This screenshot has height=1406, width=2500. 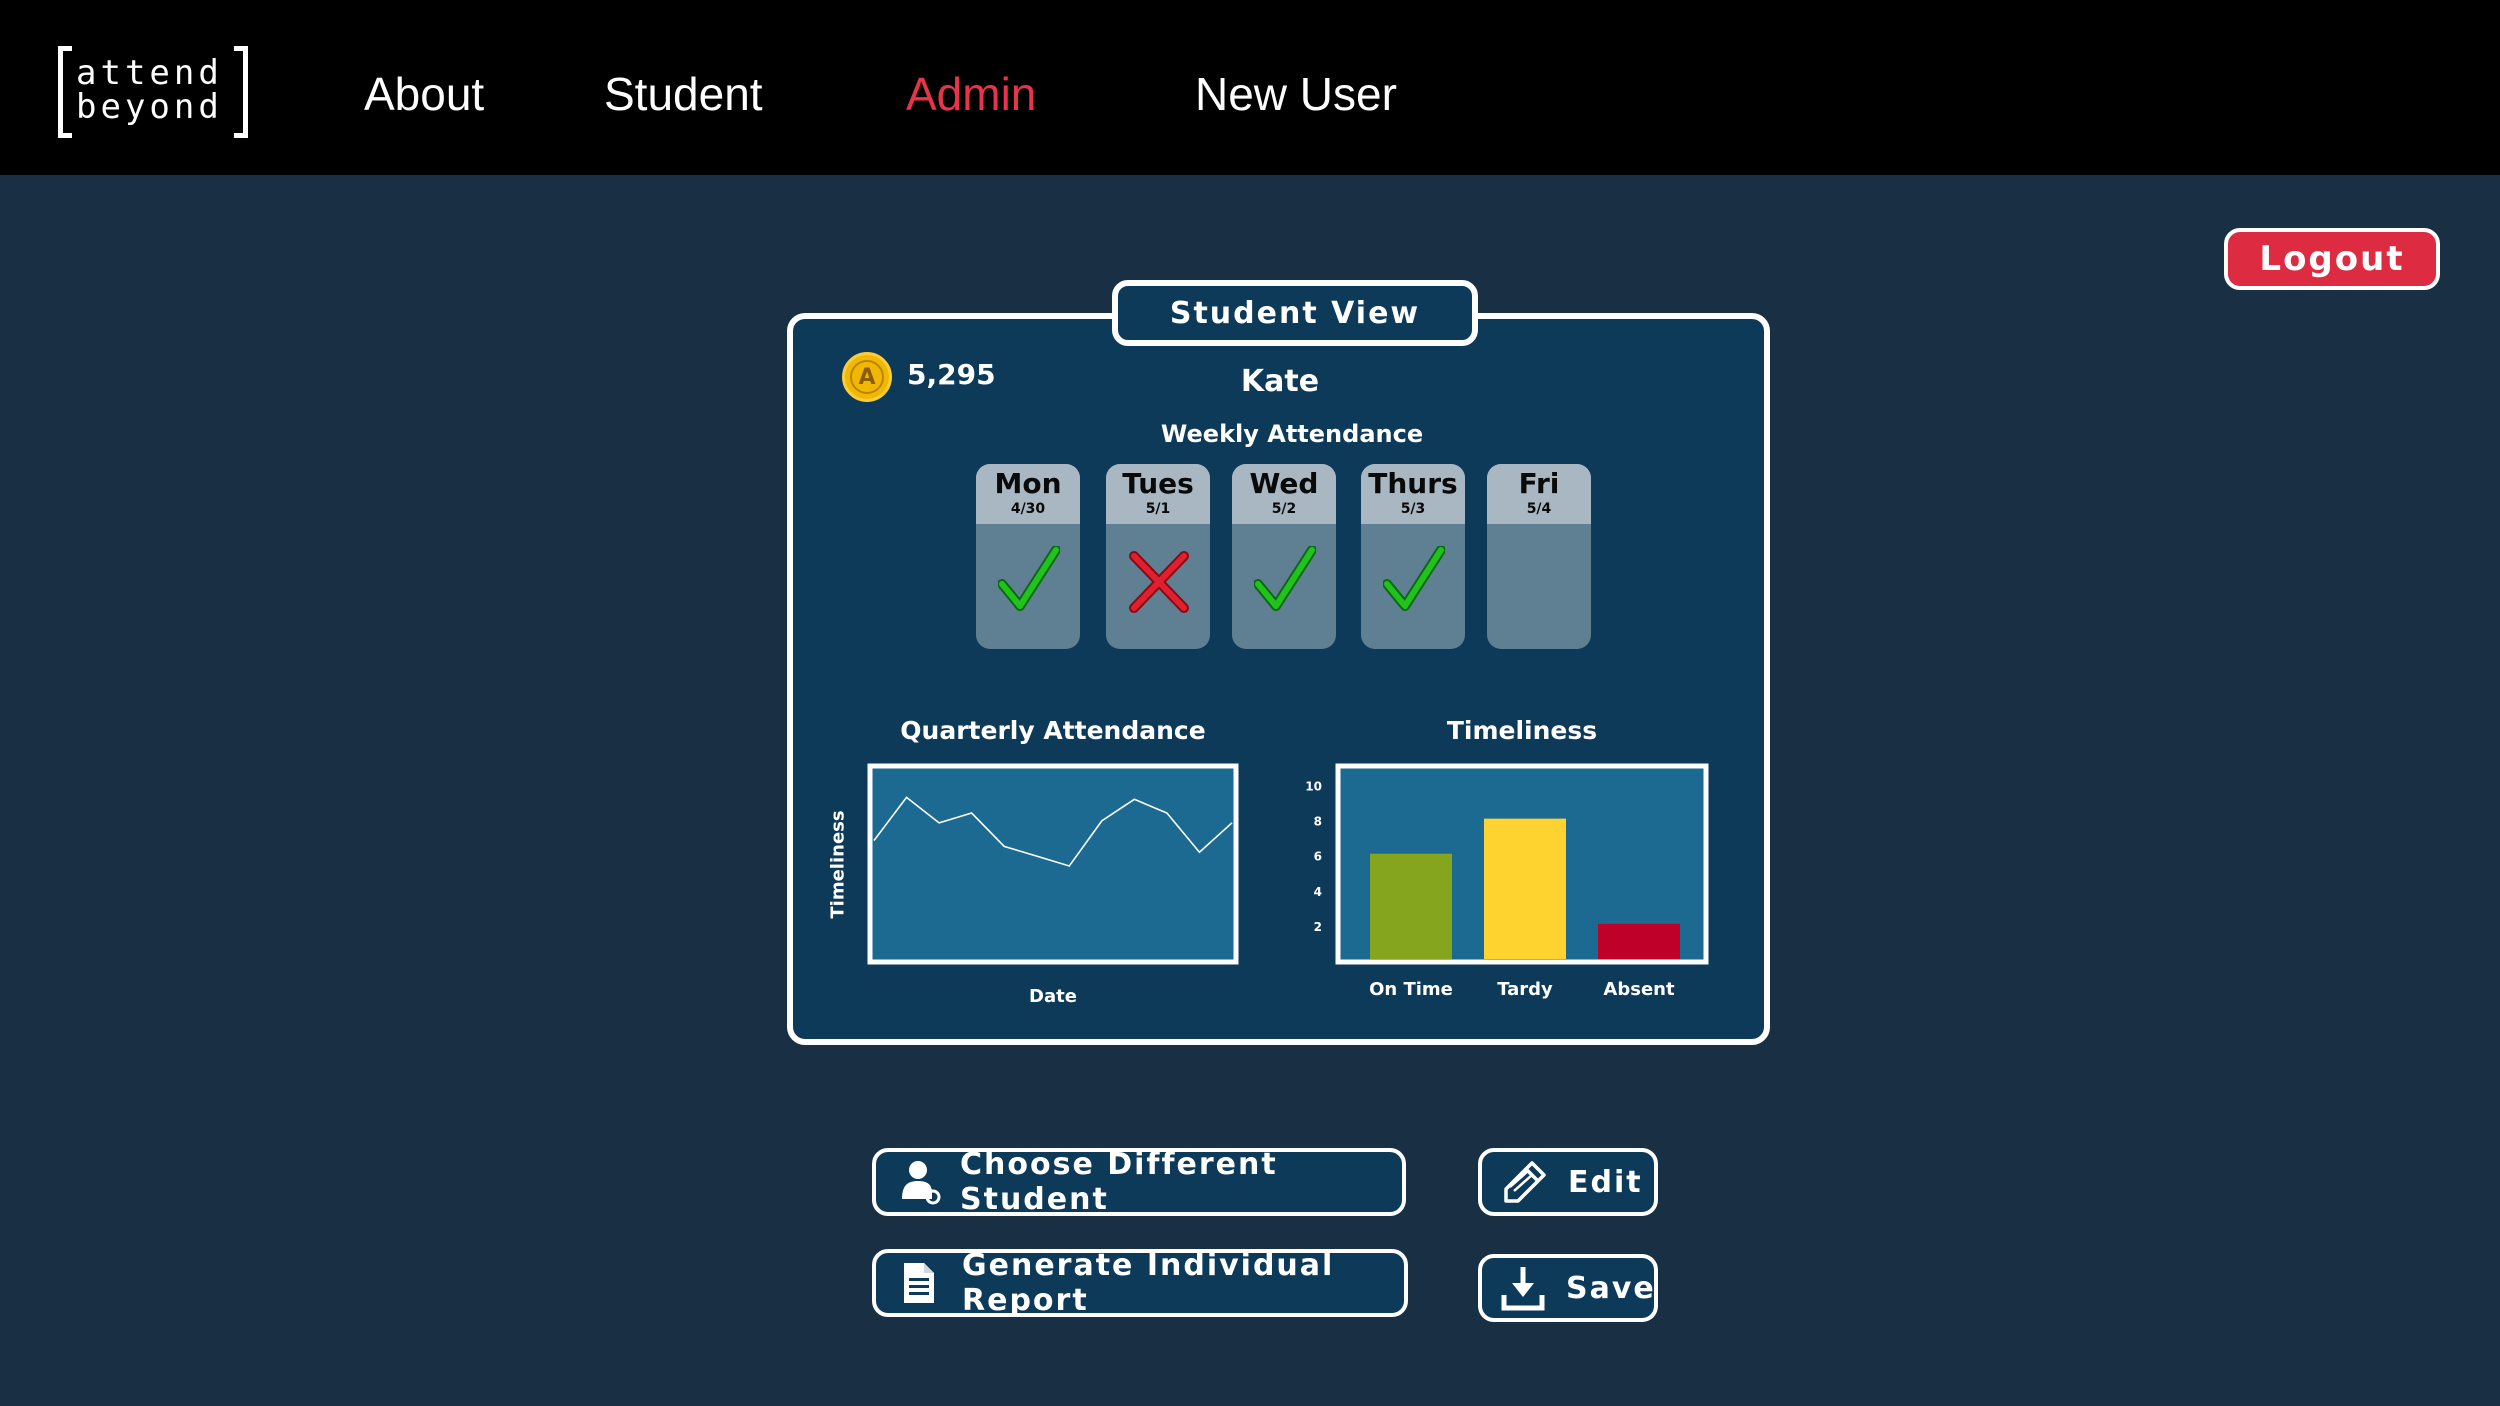 I want to click on save-label: Save, so click(x=1611, y=1288).